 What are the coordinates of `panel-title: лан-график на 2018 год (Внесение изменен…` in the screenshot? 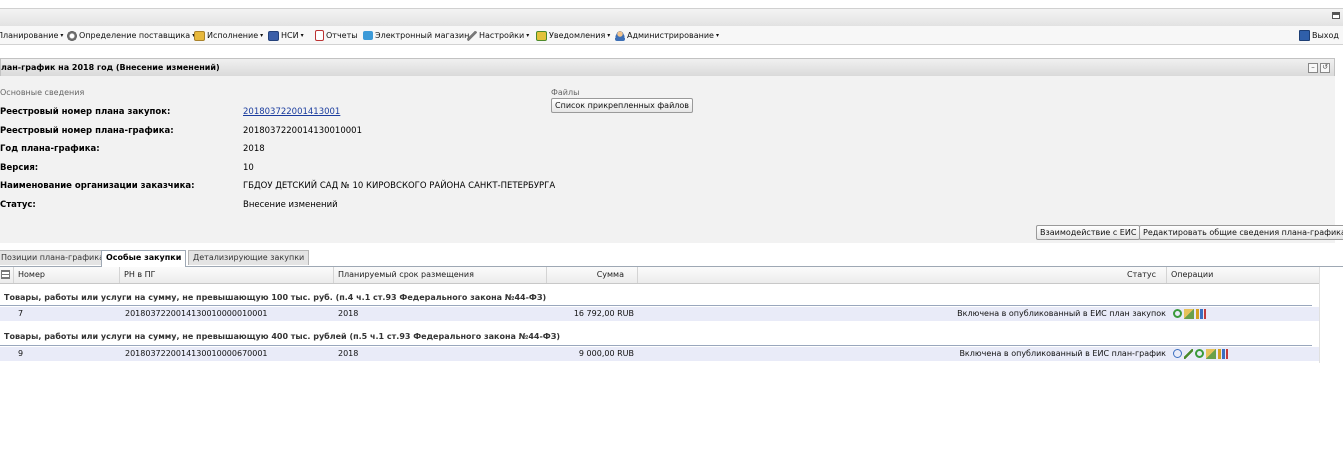 It's located at (110, 67).